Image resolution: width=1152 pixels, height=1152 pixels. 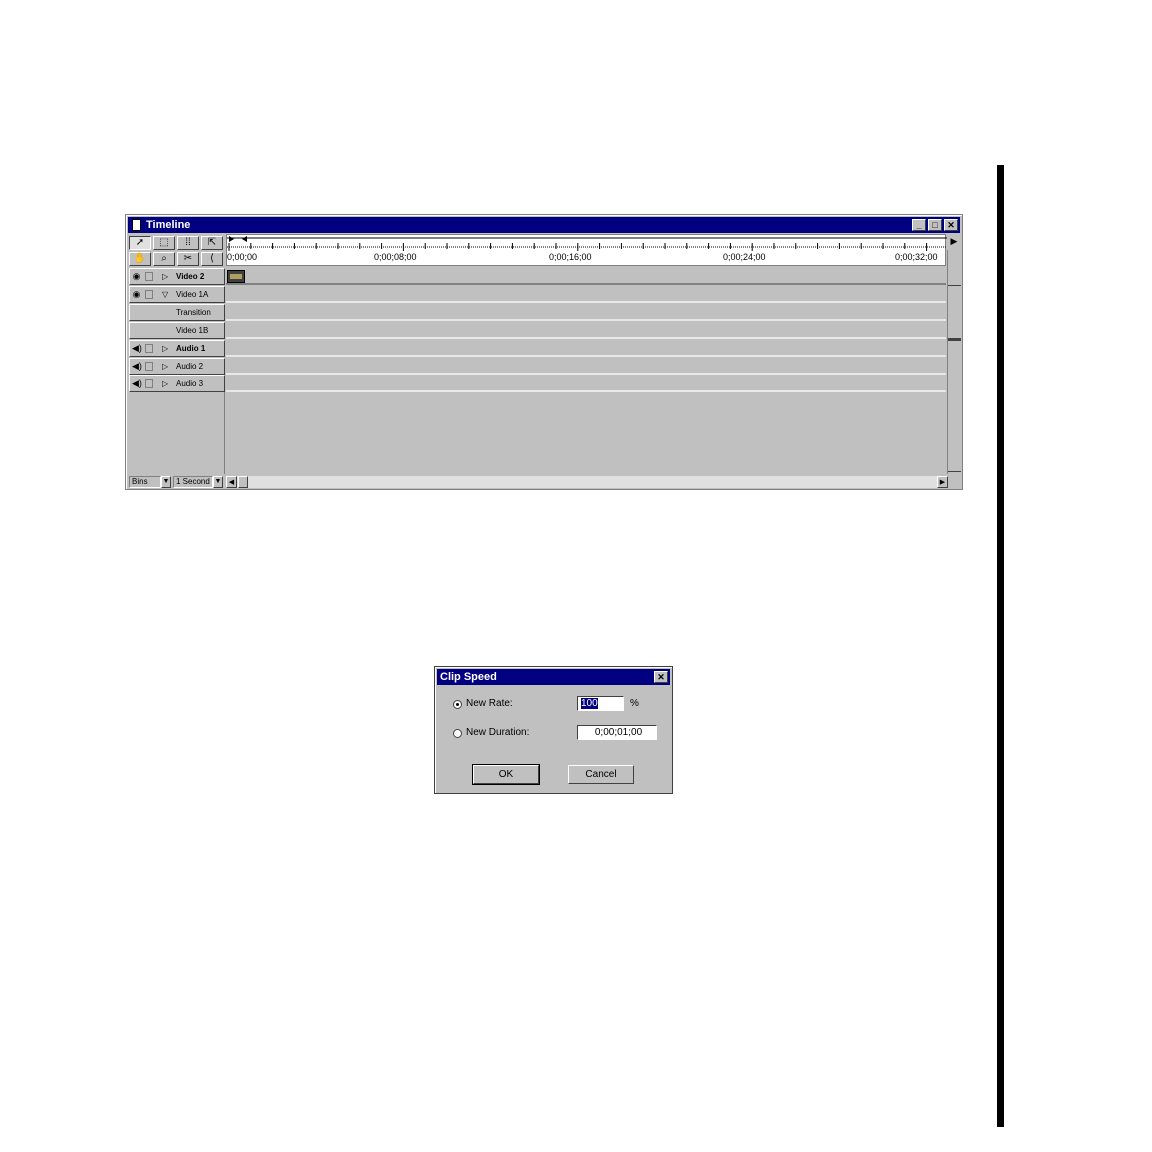 What do you see at coordinates (634, 703) in the screenshot?
I see `percent-label: %` at bounding box center [634, 703].